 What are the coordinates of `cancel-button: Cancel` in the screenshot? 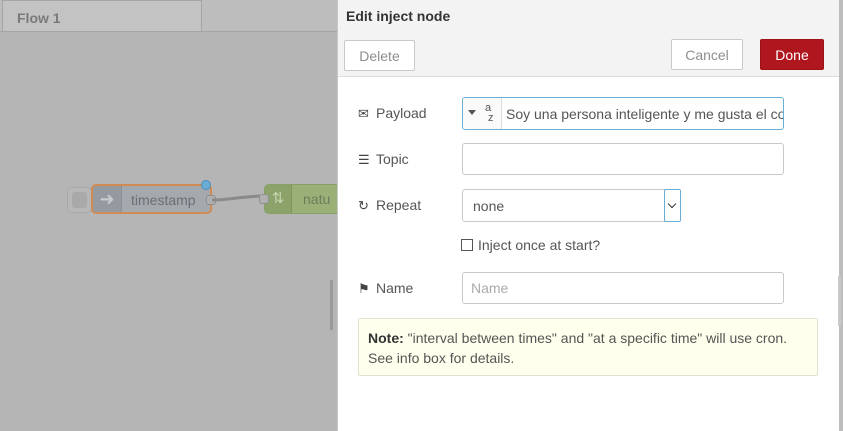 It's located at (707, 54).